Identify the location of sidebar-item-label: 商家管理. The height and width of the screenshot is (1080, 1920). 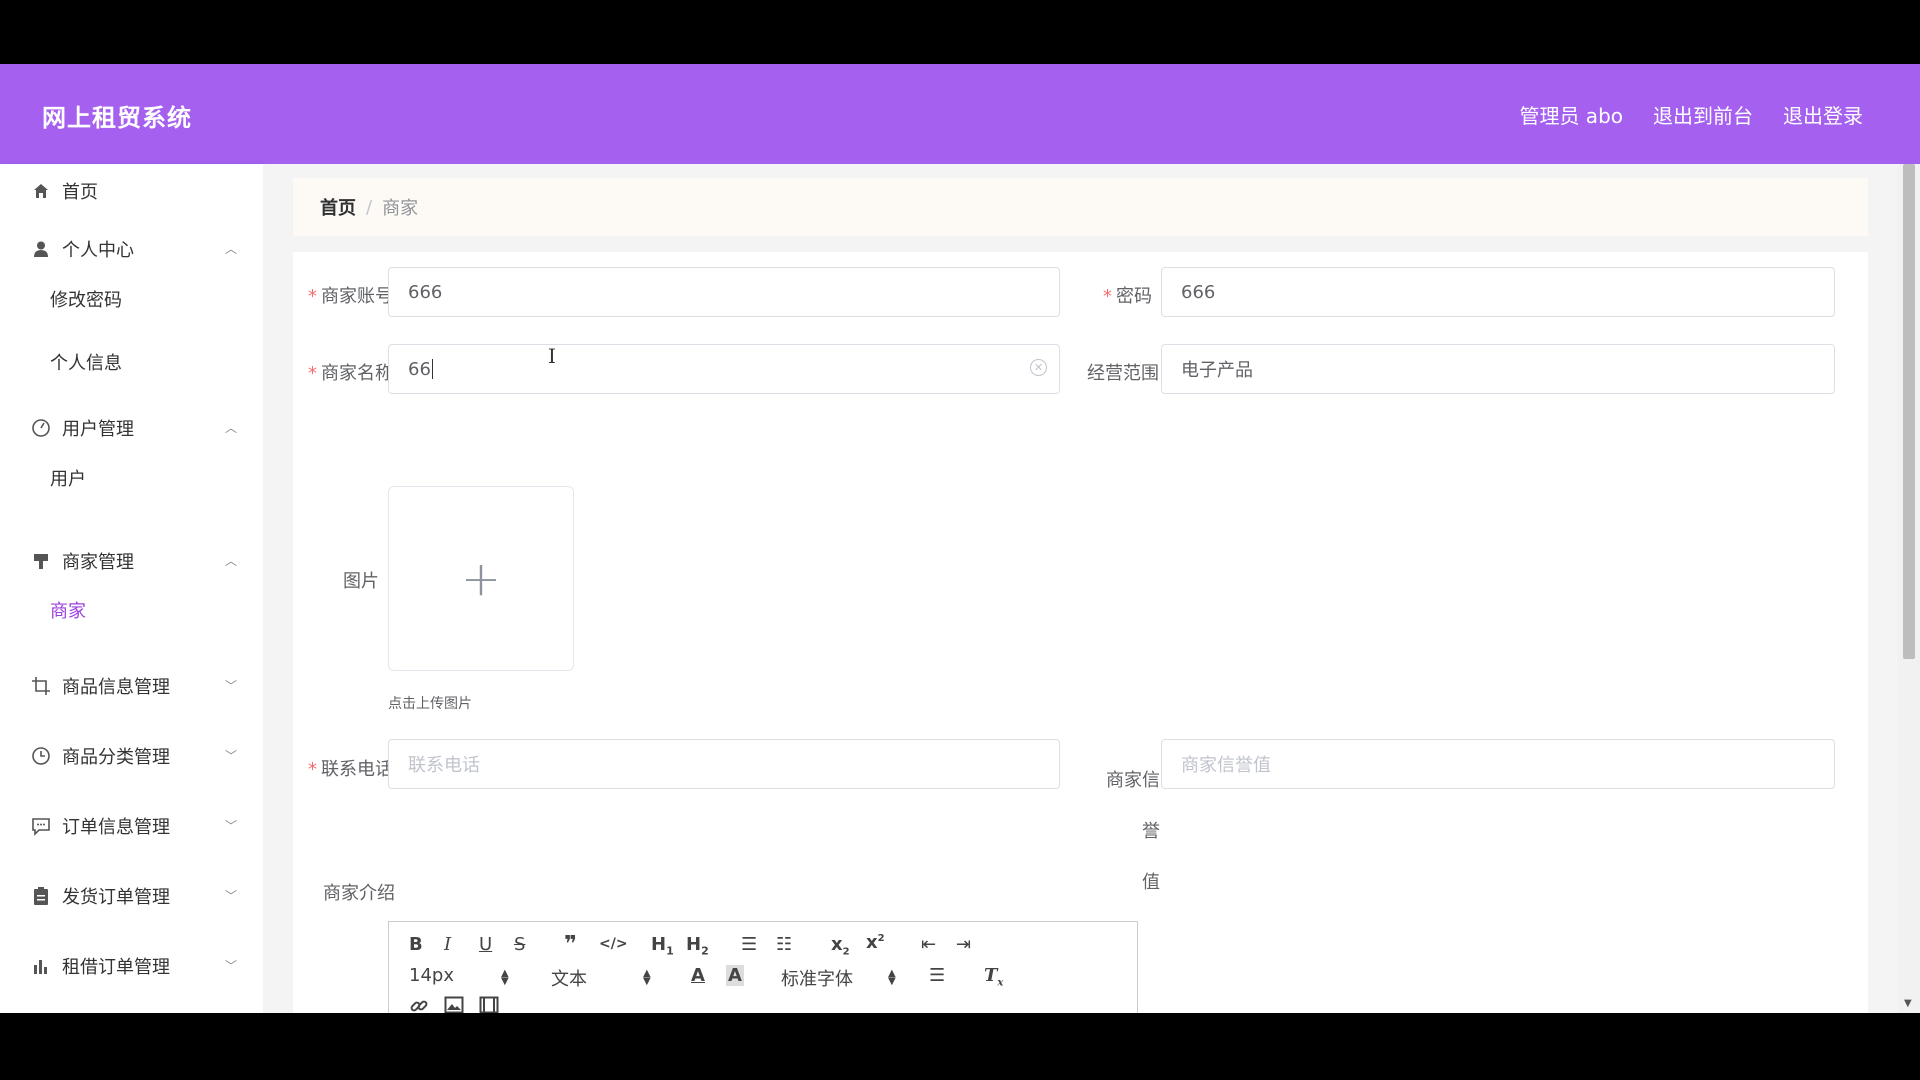
(98, 562).